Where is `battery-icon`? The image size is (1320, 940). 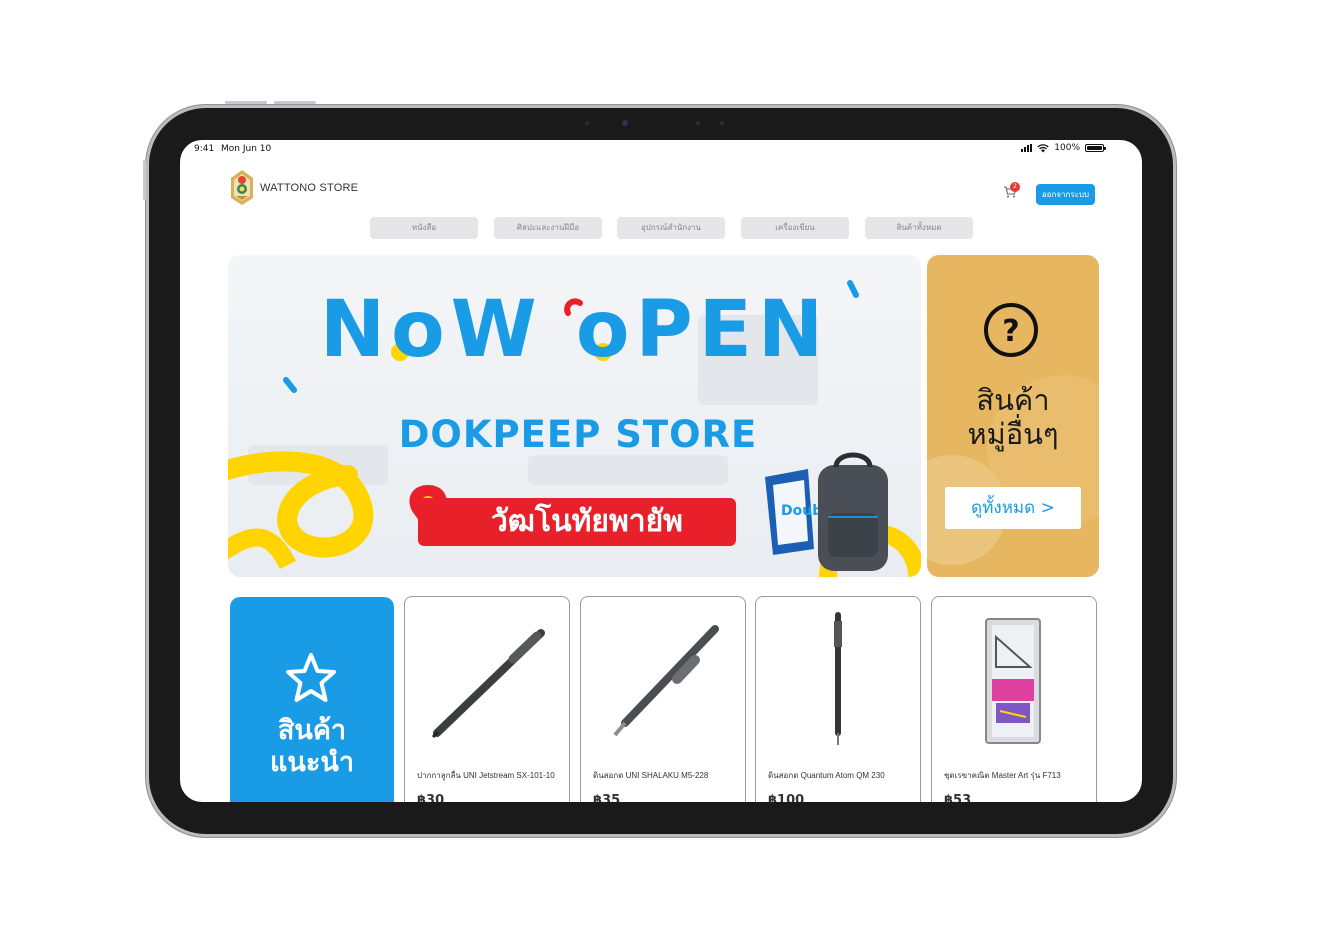
battery-icon is located at coordinates (1095, 148).